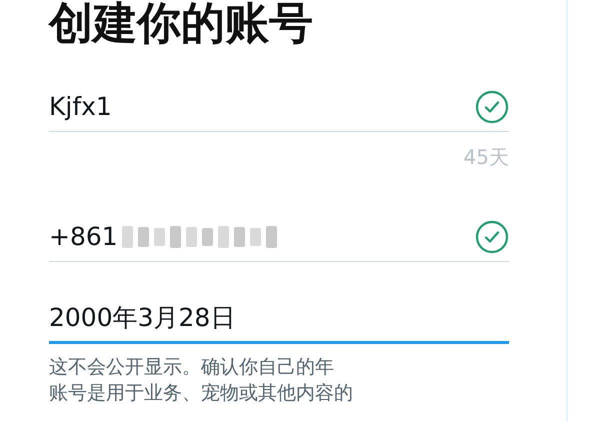 Image resolution: width=607 pixels, height=421 pixels. What do you see at coordinates (181, 24) in the screenshot?
I see `page-title: 创建你的账号` at bounding box center [181, 24].